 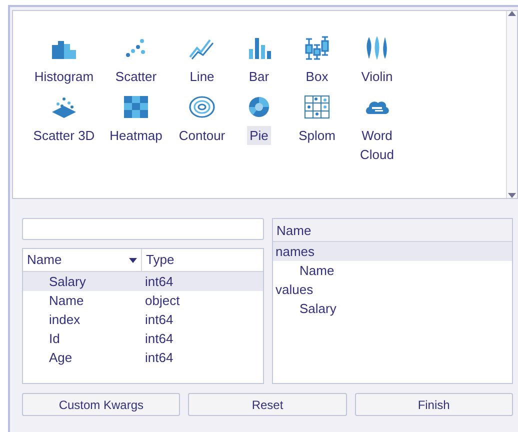 What do you see at coordinates (65, 319) in the screenshot?
I see `column-name: index` at bounding box center [65, 319].